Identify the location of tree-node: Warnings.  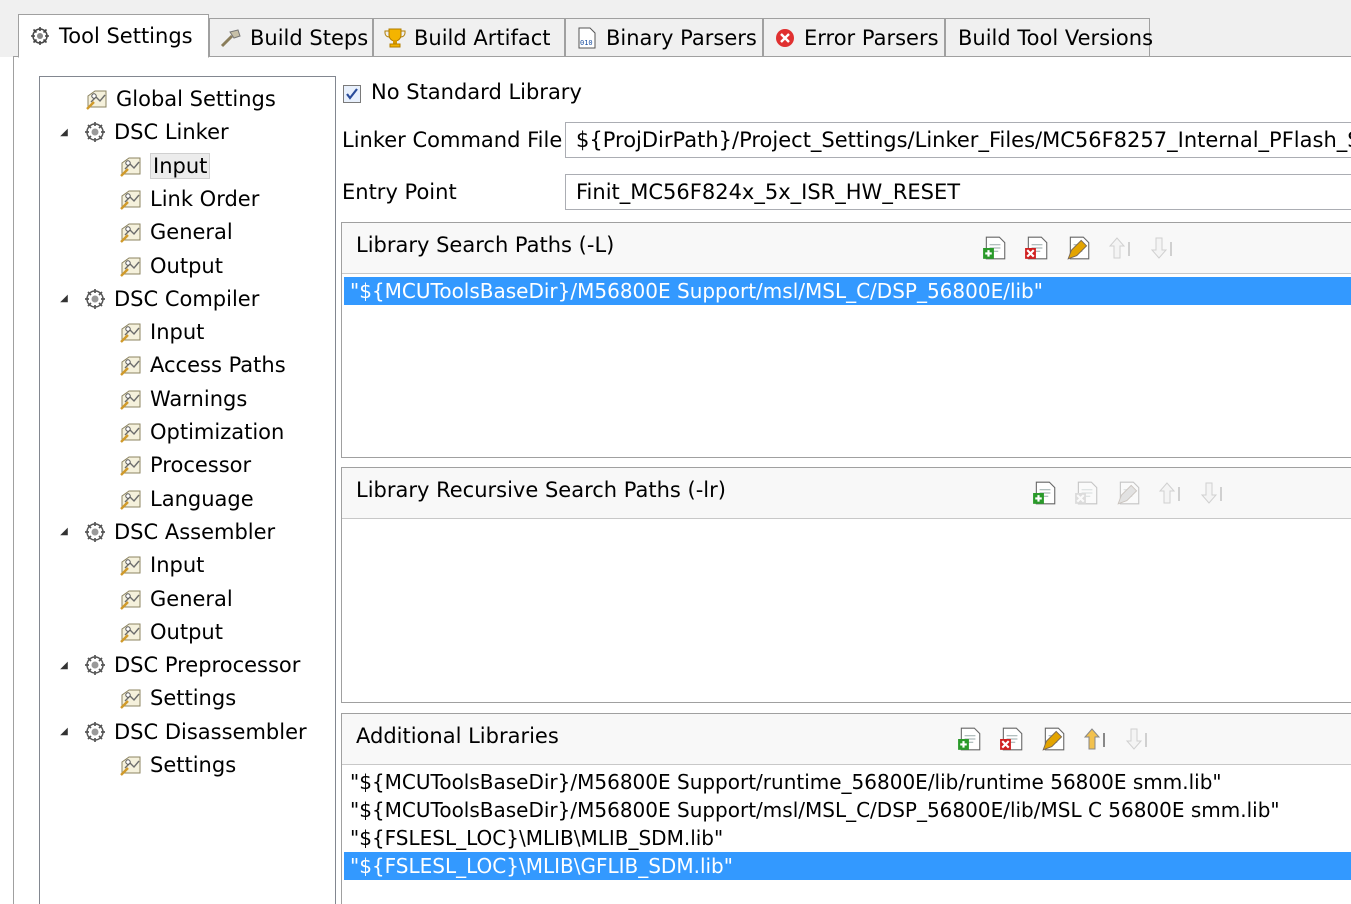
(182, 399).